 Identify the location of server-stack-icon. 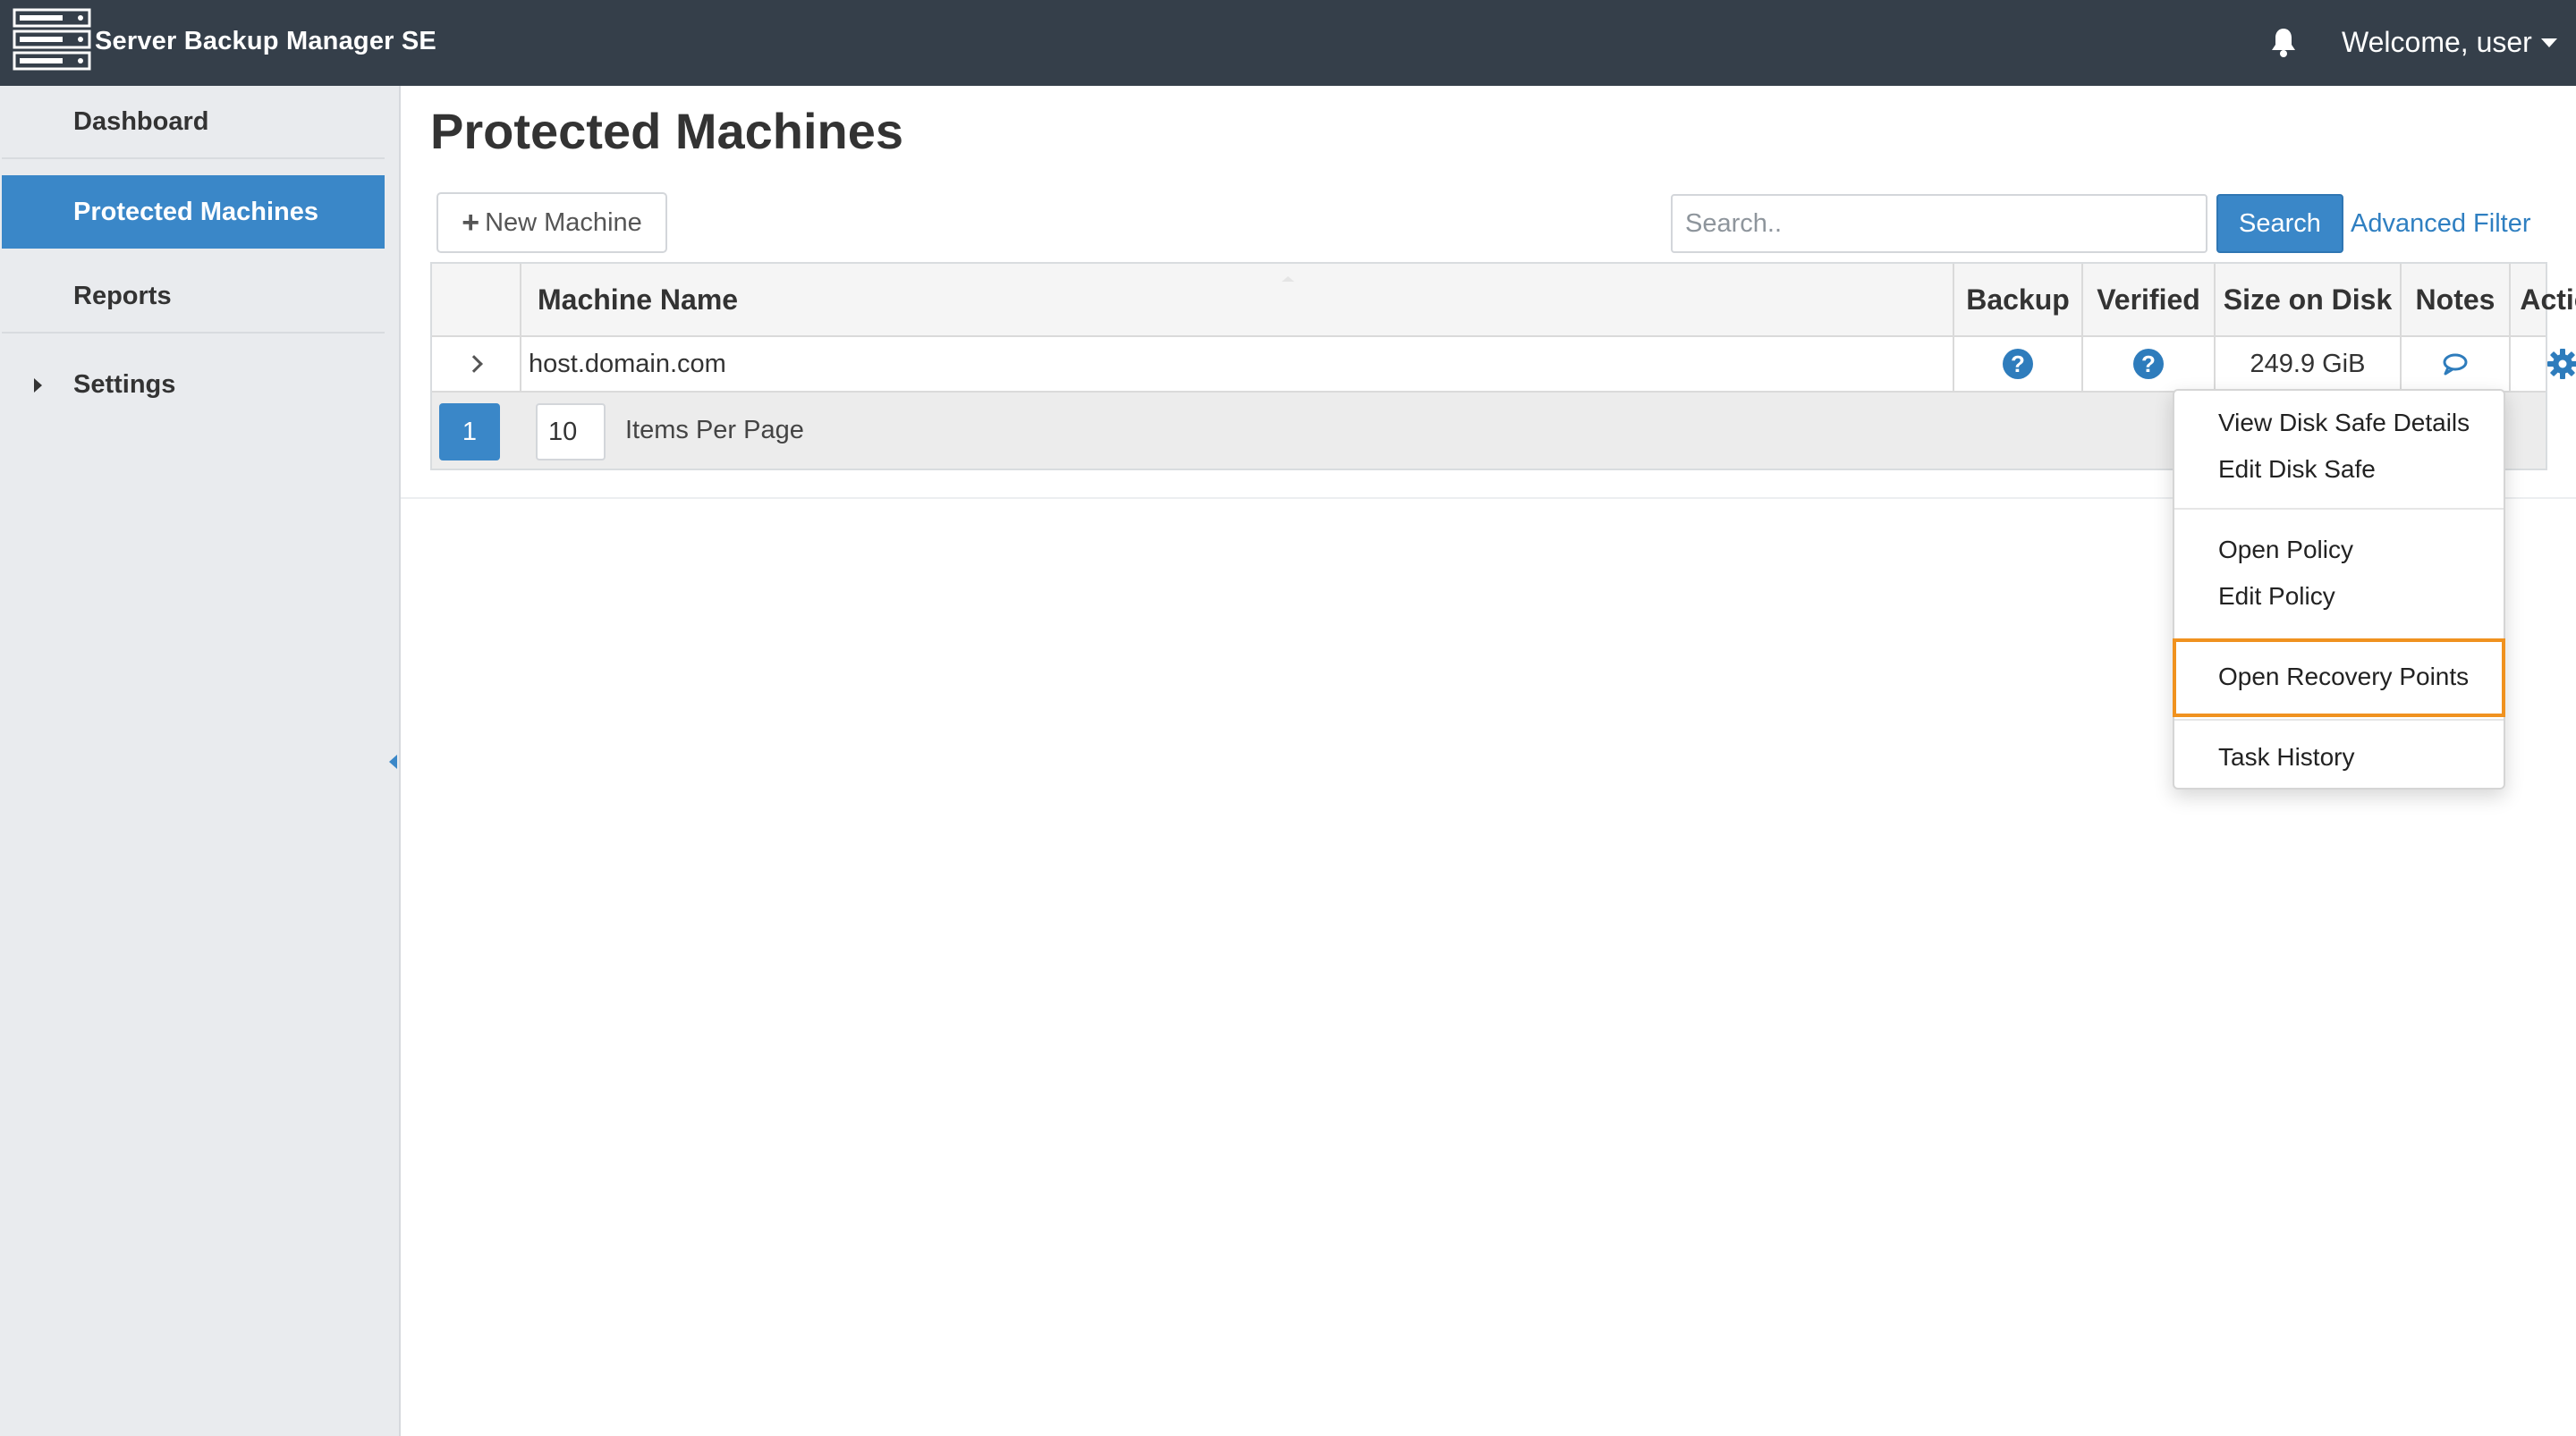
(52, 39).